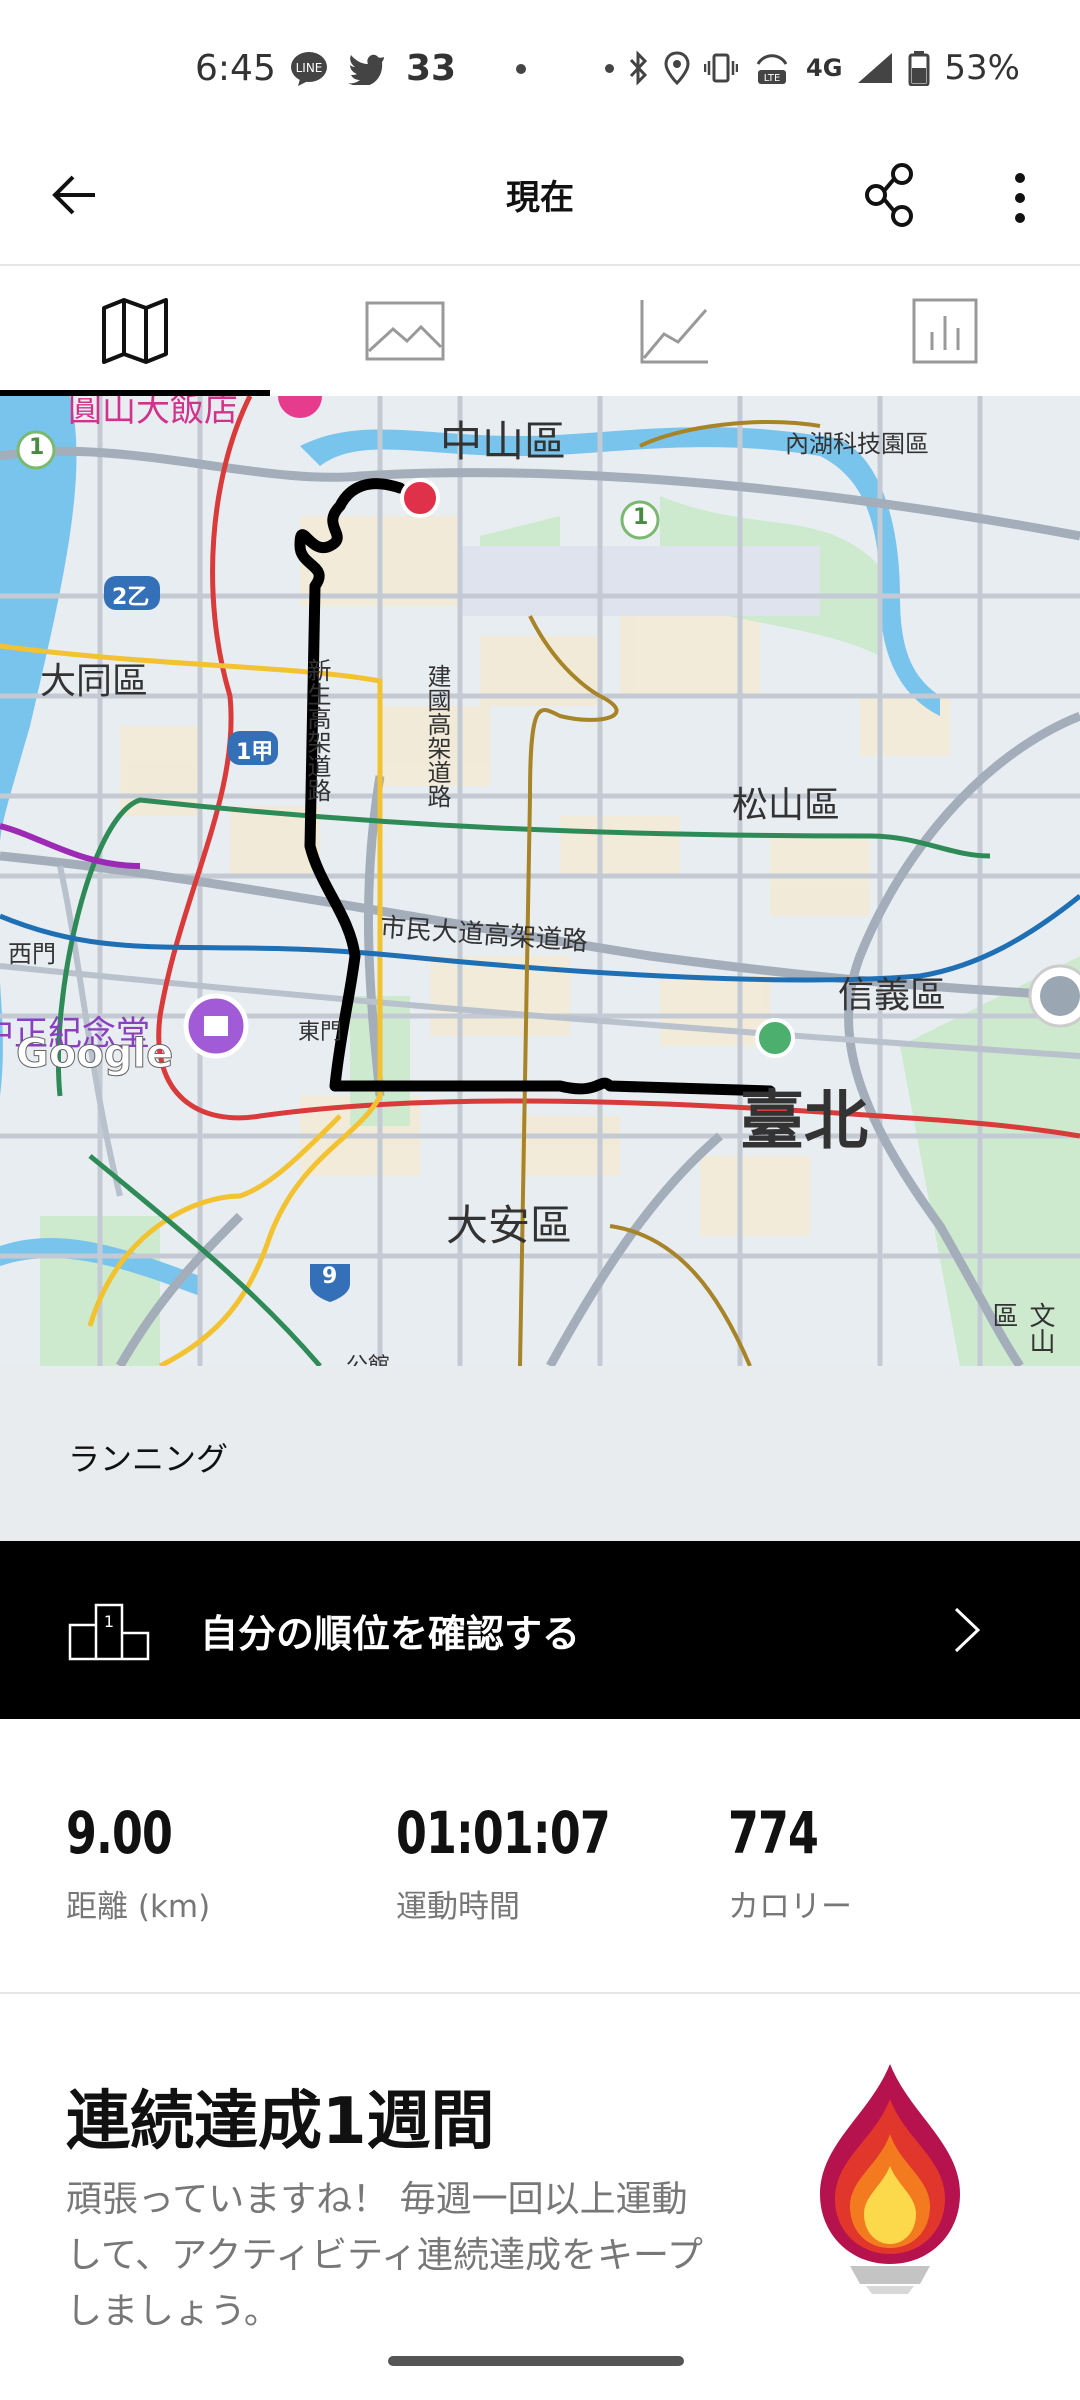 The width and height of the screenshot is (1080, 2400). What do you see at coordinates (638, 68) in the screenshot?
I see `bluetooth-icon` at bounding box center [638, 68].